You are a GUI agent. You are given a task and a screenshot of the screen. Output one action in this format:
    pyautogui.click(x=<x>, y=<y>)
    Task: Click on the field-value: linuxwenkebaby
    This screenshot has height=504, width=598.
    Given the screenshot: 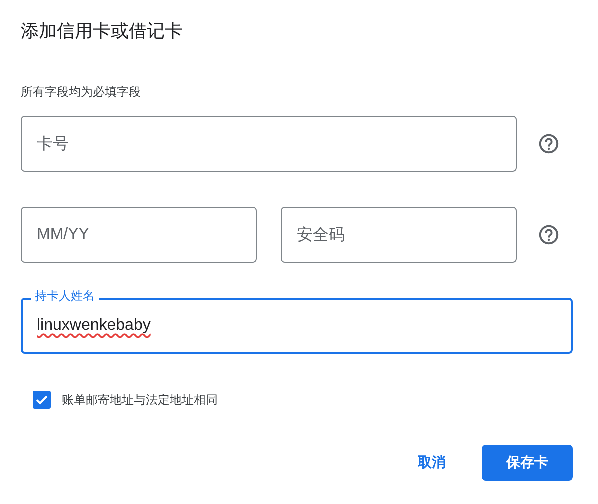 What is the action you would take?
    pyautogui.click(x=94, y=326)
    